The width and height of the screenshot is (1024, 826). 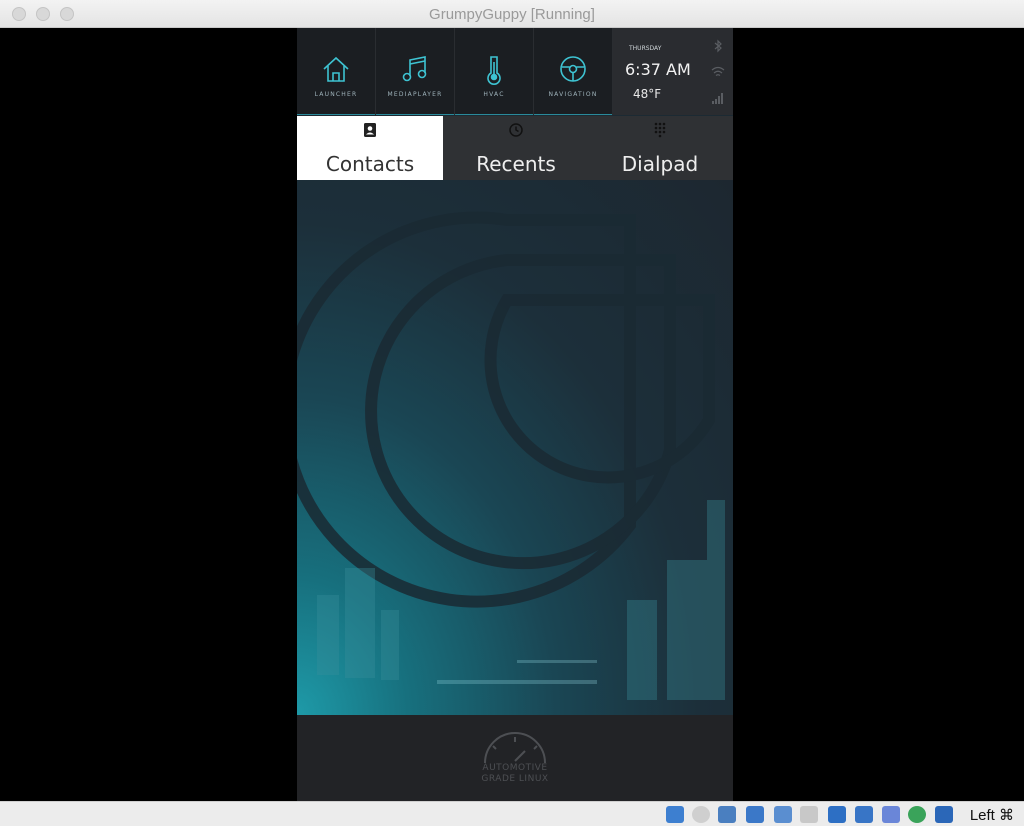 What do you see at coordinates (336, 69) in the screenshot?
I see `home-icon` at bounding box center [336, 69].